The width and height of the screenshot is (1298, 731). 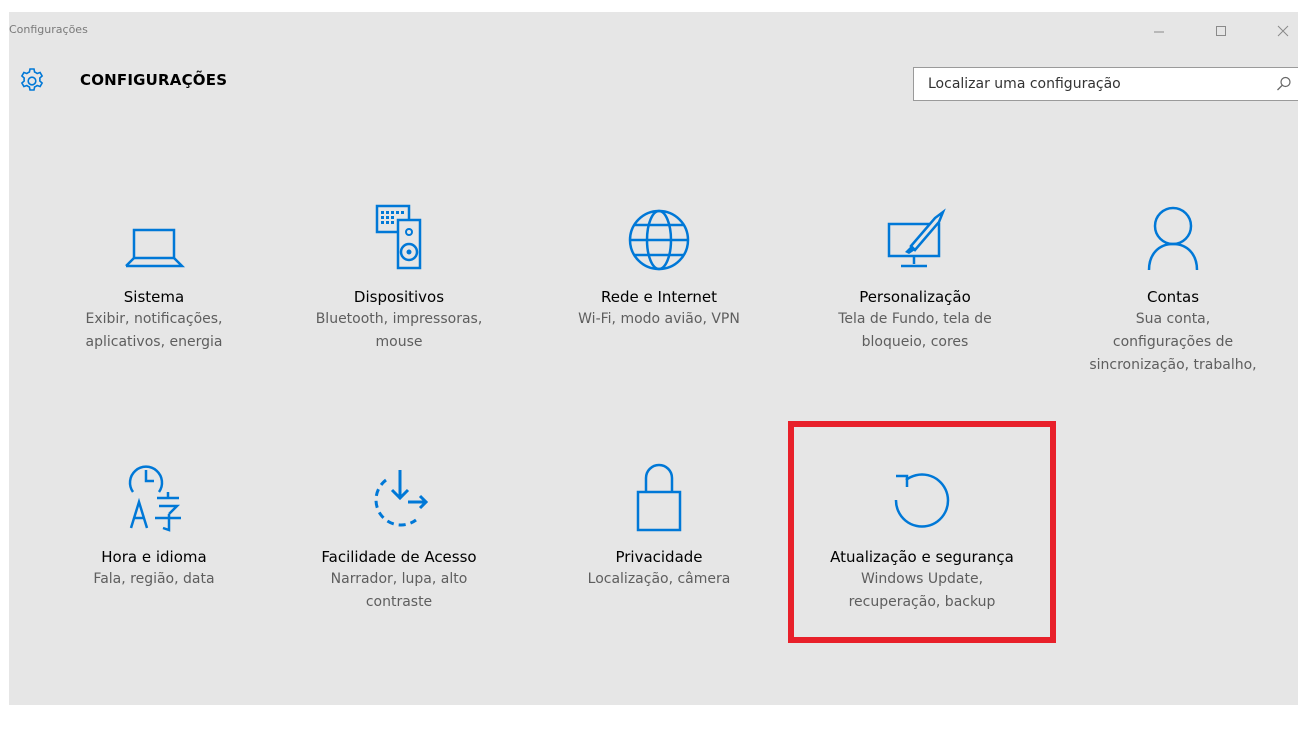 What do you see at coordinates (915, 330) in the screenshot?
I see `tile-desc: Tela de Fundo, tela de bloqueio, cores` at bounding box center [915, 330].